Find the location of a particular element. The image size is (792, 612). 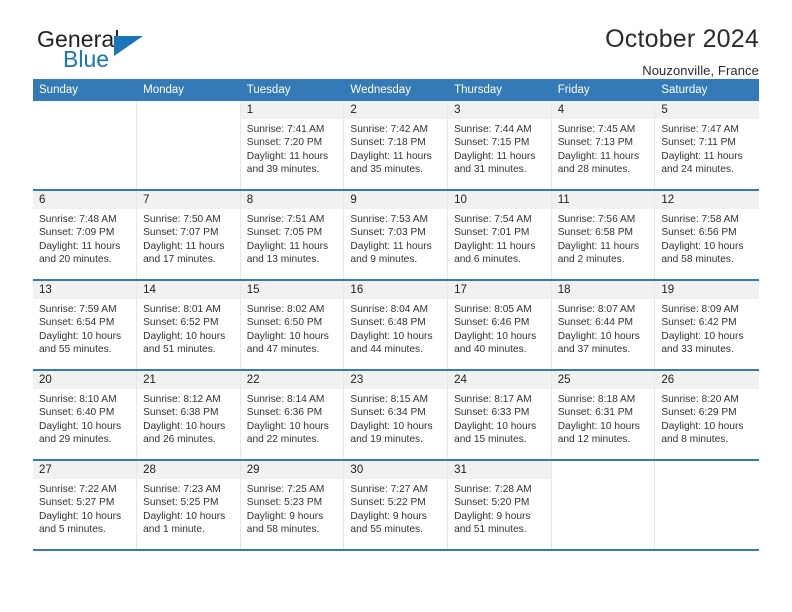

daylight-text: Daylight: 11 hours and 9 minutes. is located at coordinates (391, 252).